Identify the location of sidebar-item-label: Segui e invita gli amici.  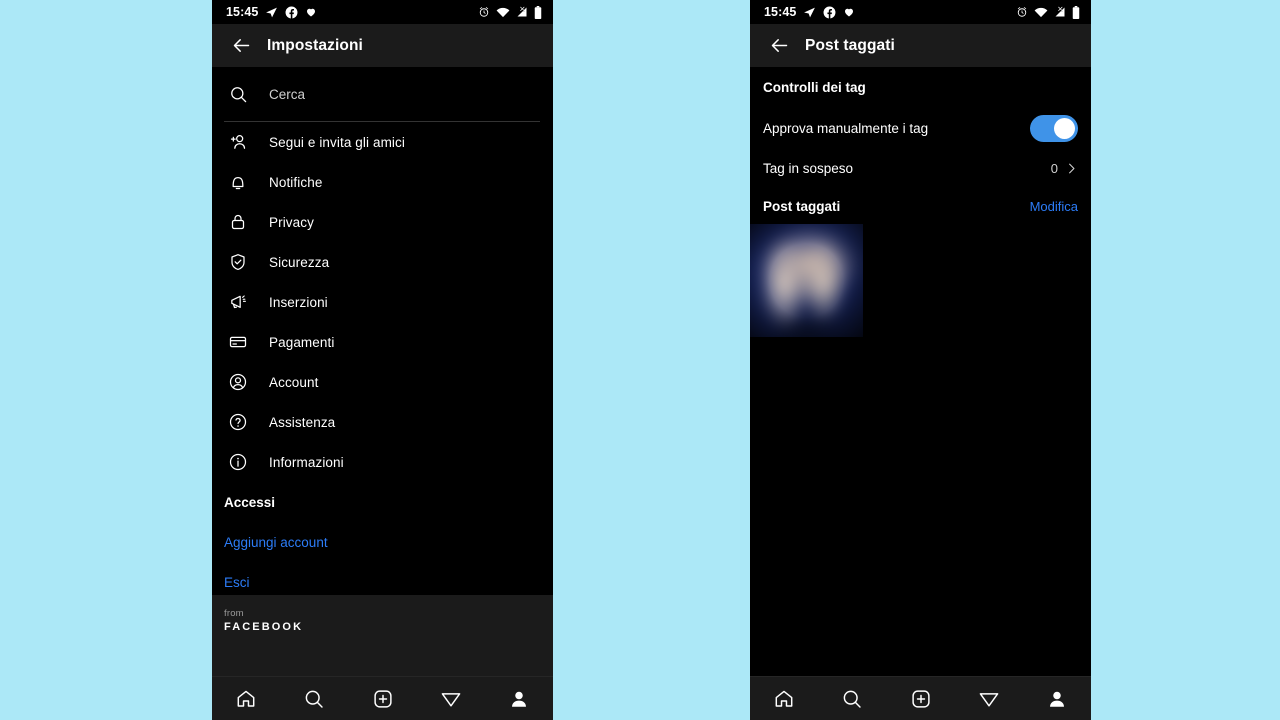
(337, 142).